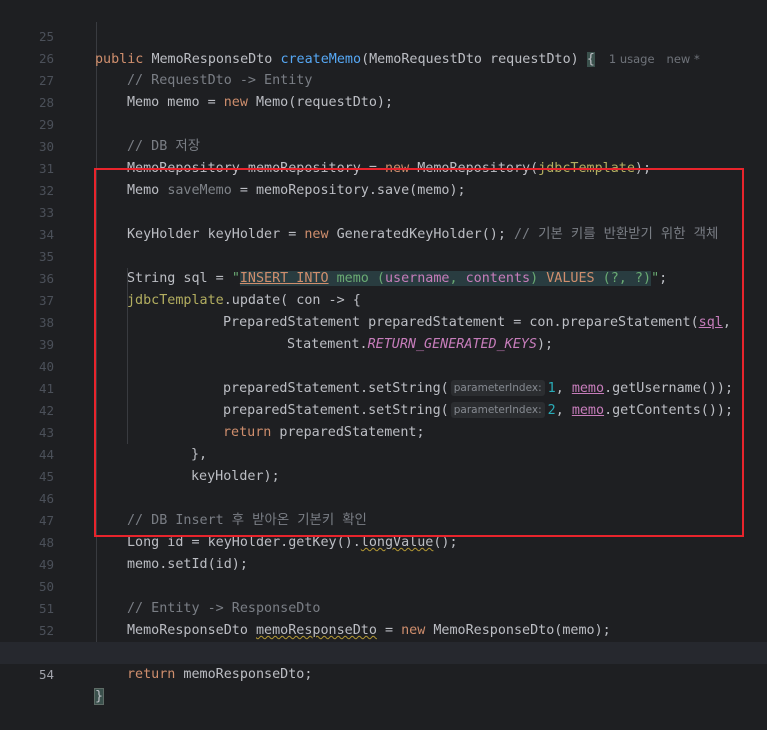 The image size is (767, 730). What do you see at coordinates (383, 651) in the screenshot?
I see `code-line: 53 return memoResponseDto;` at bounding box center [383, 651].